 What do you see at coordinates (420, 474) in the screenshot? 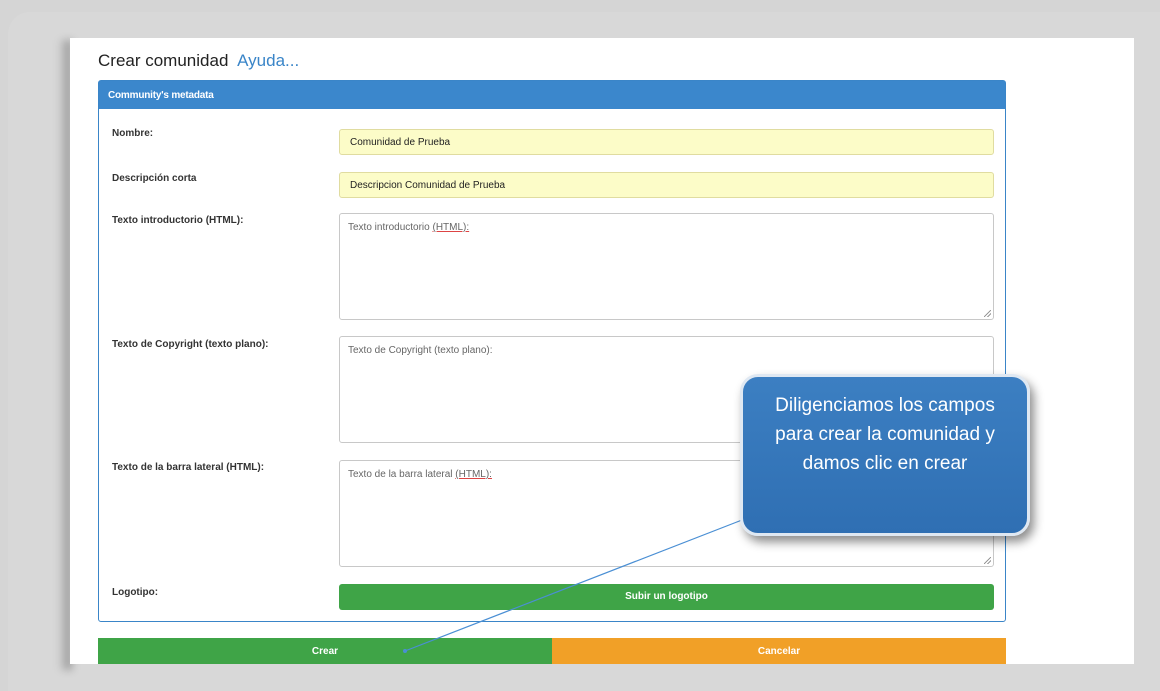
I see `sidebar-text-placeholder: Texto de la barra lateral (HTML):` at bounding box center [420, 474].